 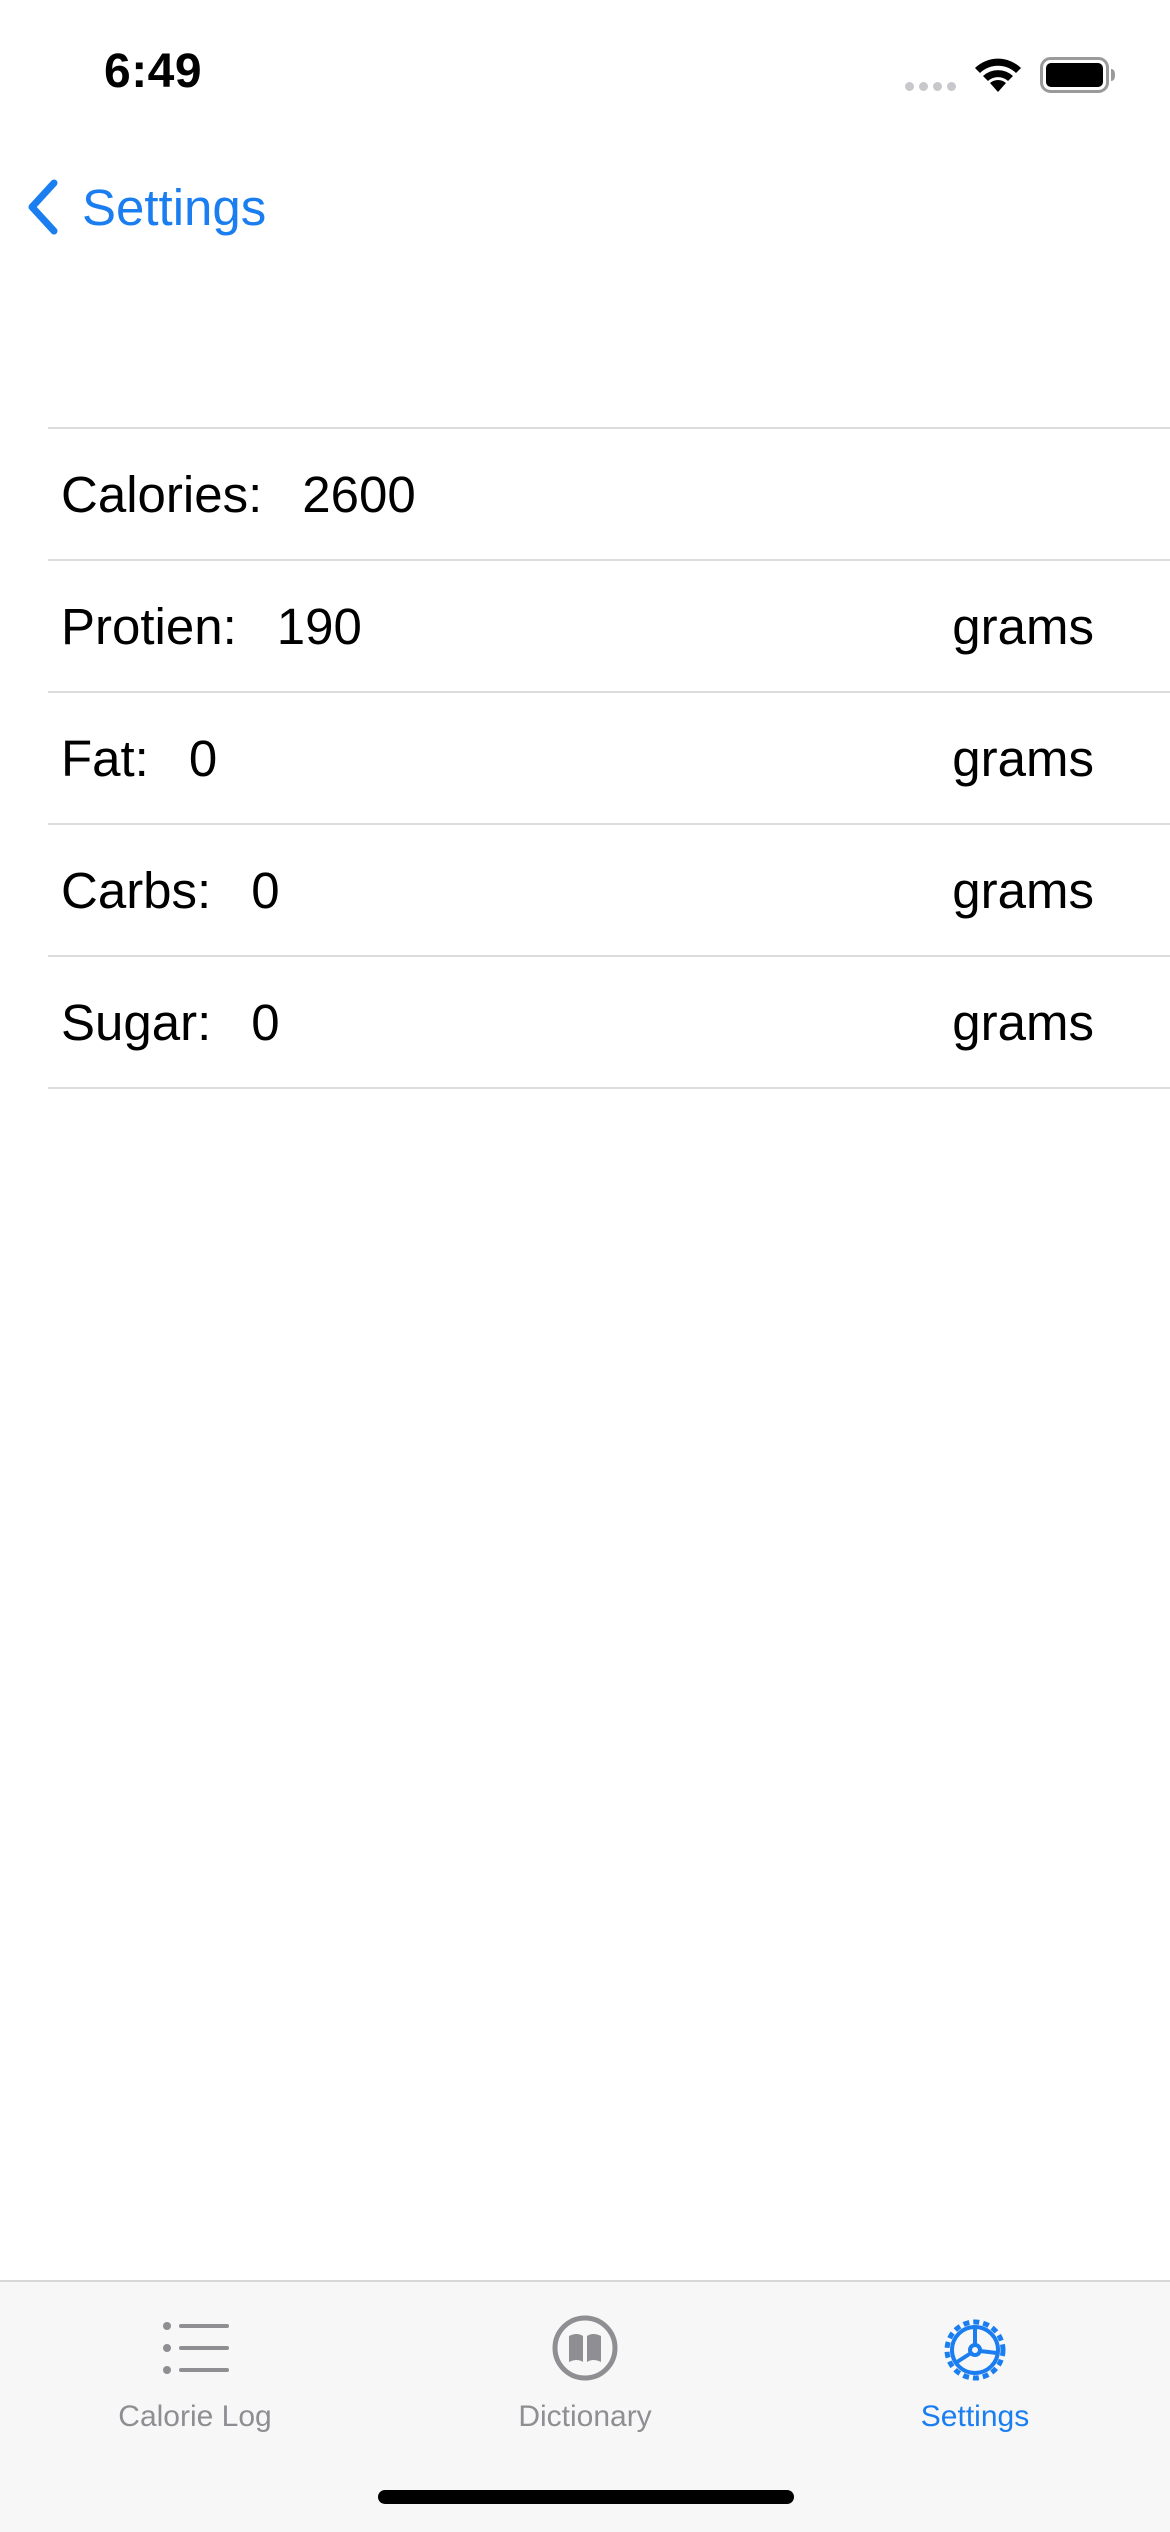 What do you see at coordinates (609, 627) in the screenshot?
I see `list-row-protein: Protien: 190 grams` at bounding box center [609, 627].